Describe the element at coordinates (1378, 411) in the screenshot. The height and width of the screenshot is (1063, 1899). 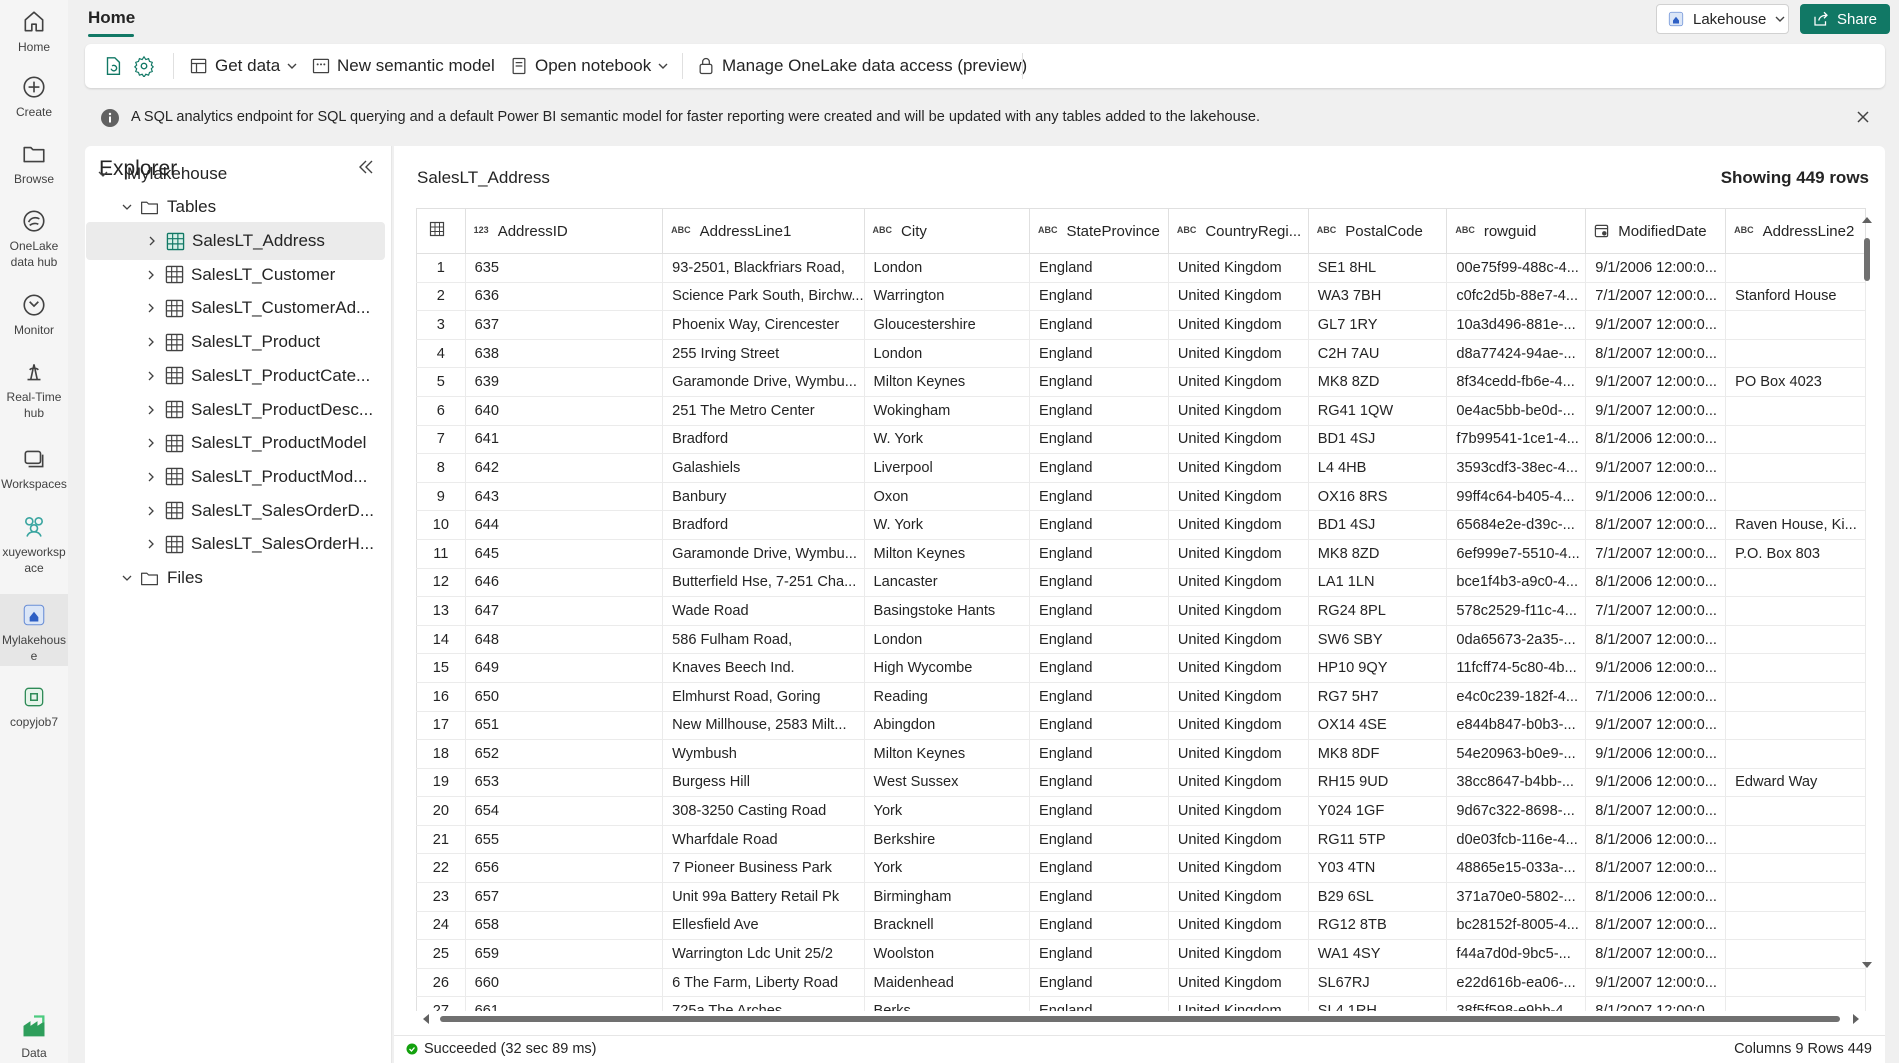
I see `grid-cell: RG41 1QW` at that location.